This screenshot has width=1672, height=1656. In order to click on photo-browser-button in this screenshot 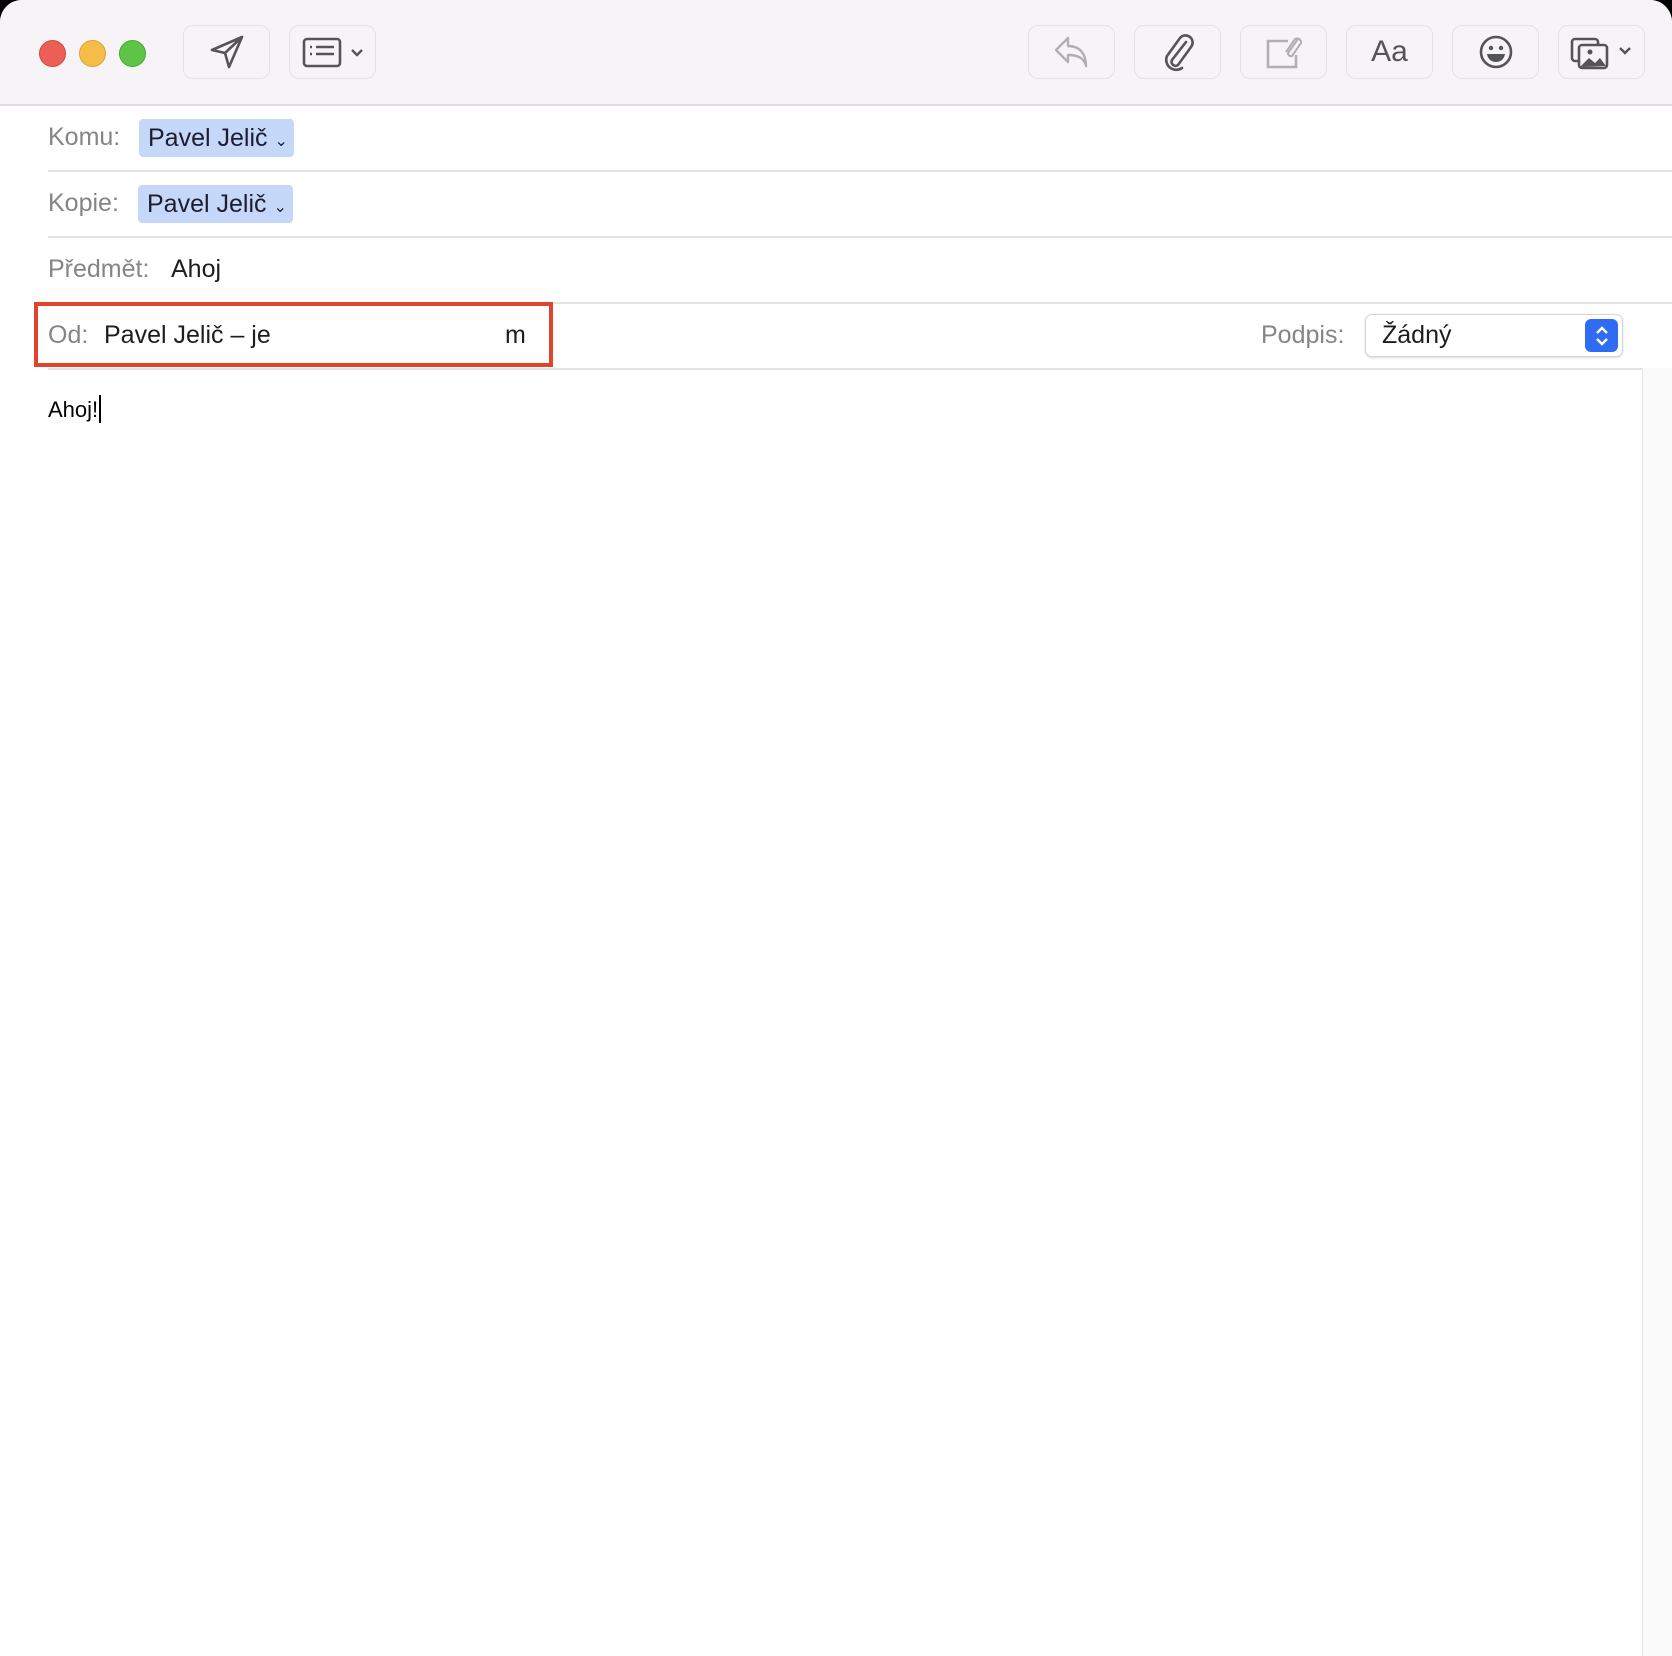, I will do `click(1601, 52)`.